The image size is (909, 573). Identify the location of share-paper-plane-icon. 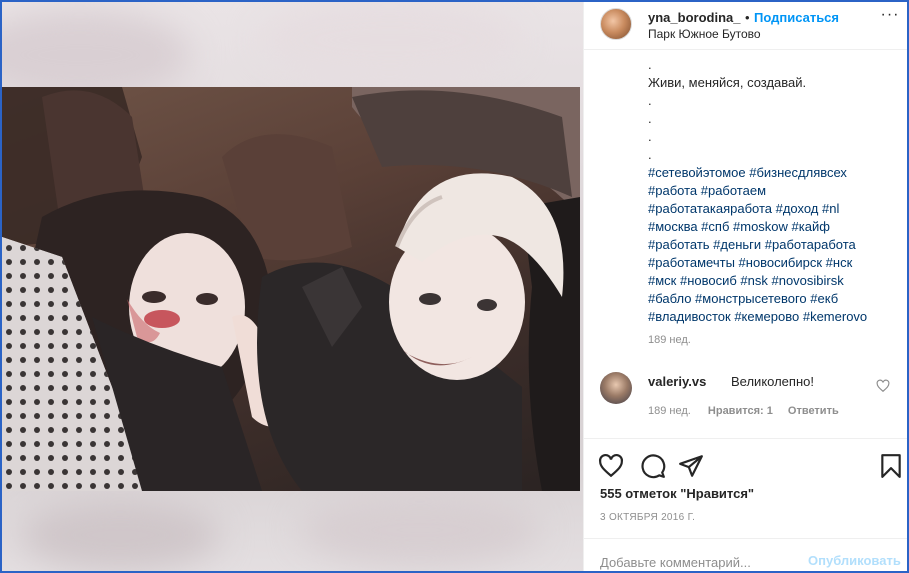
(691, 466).